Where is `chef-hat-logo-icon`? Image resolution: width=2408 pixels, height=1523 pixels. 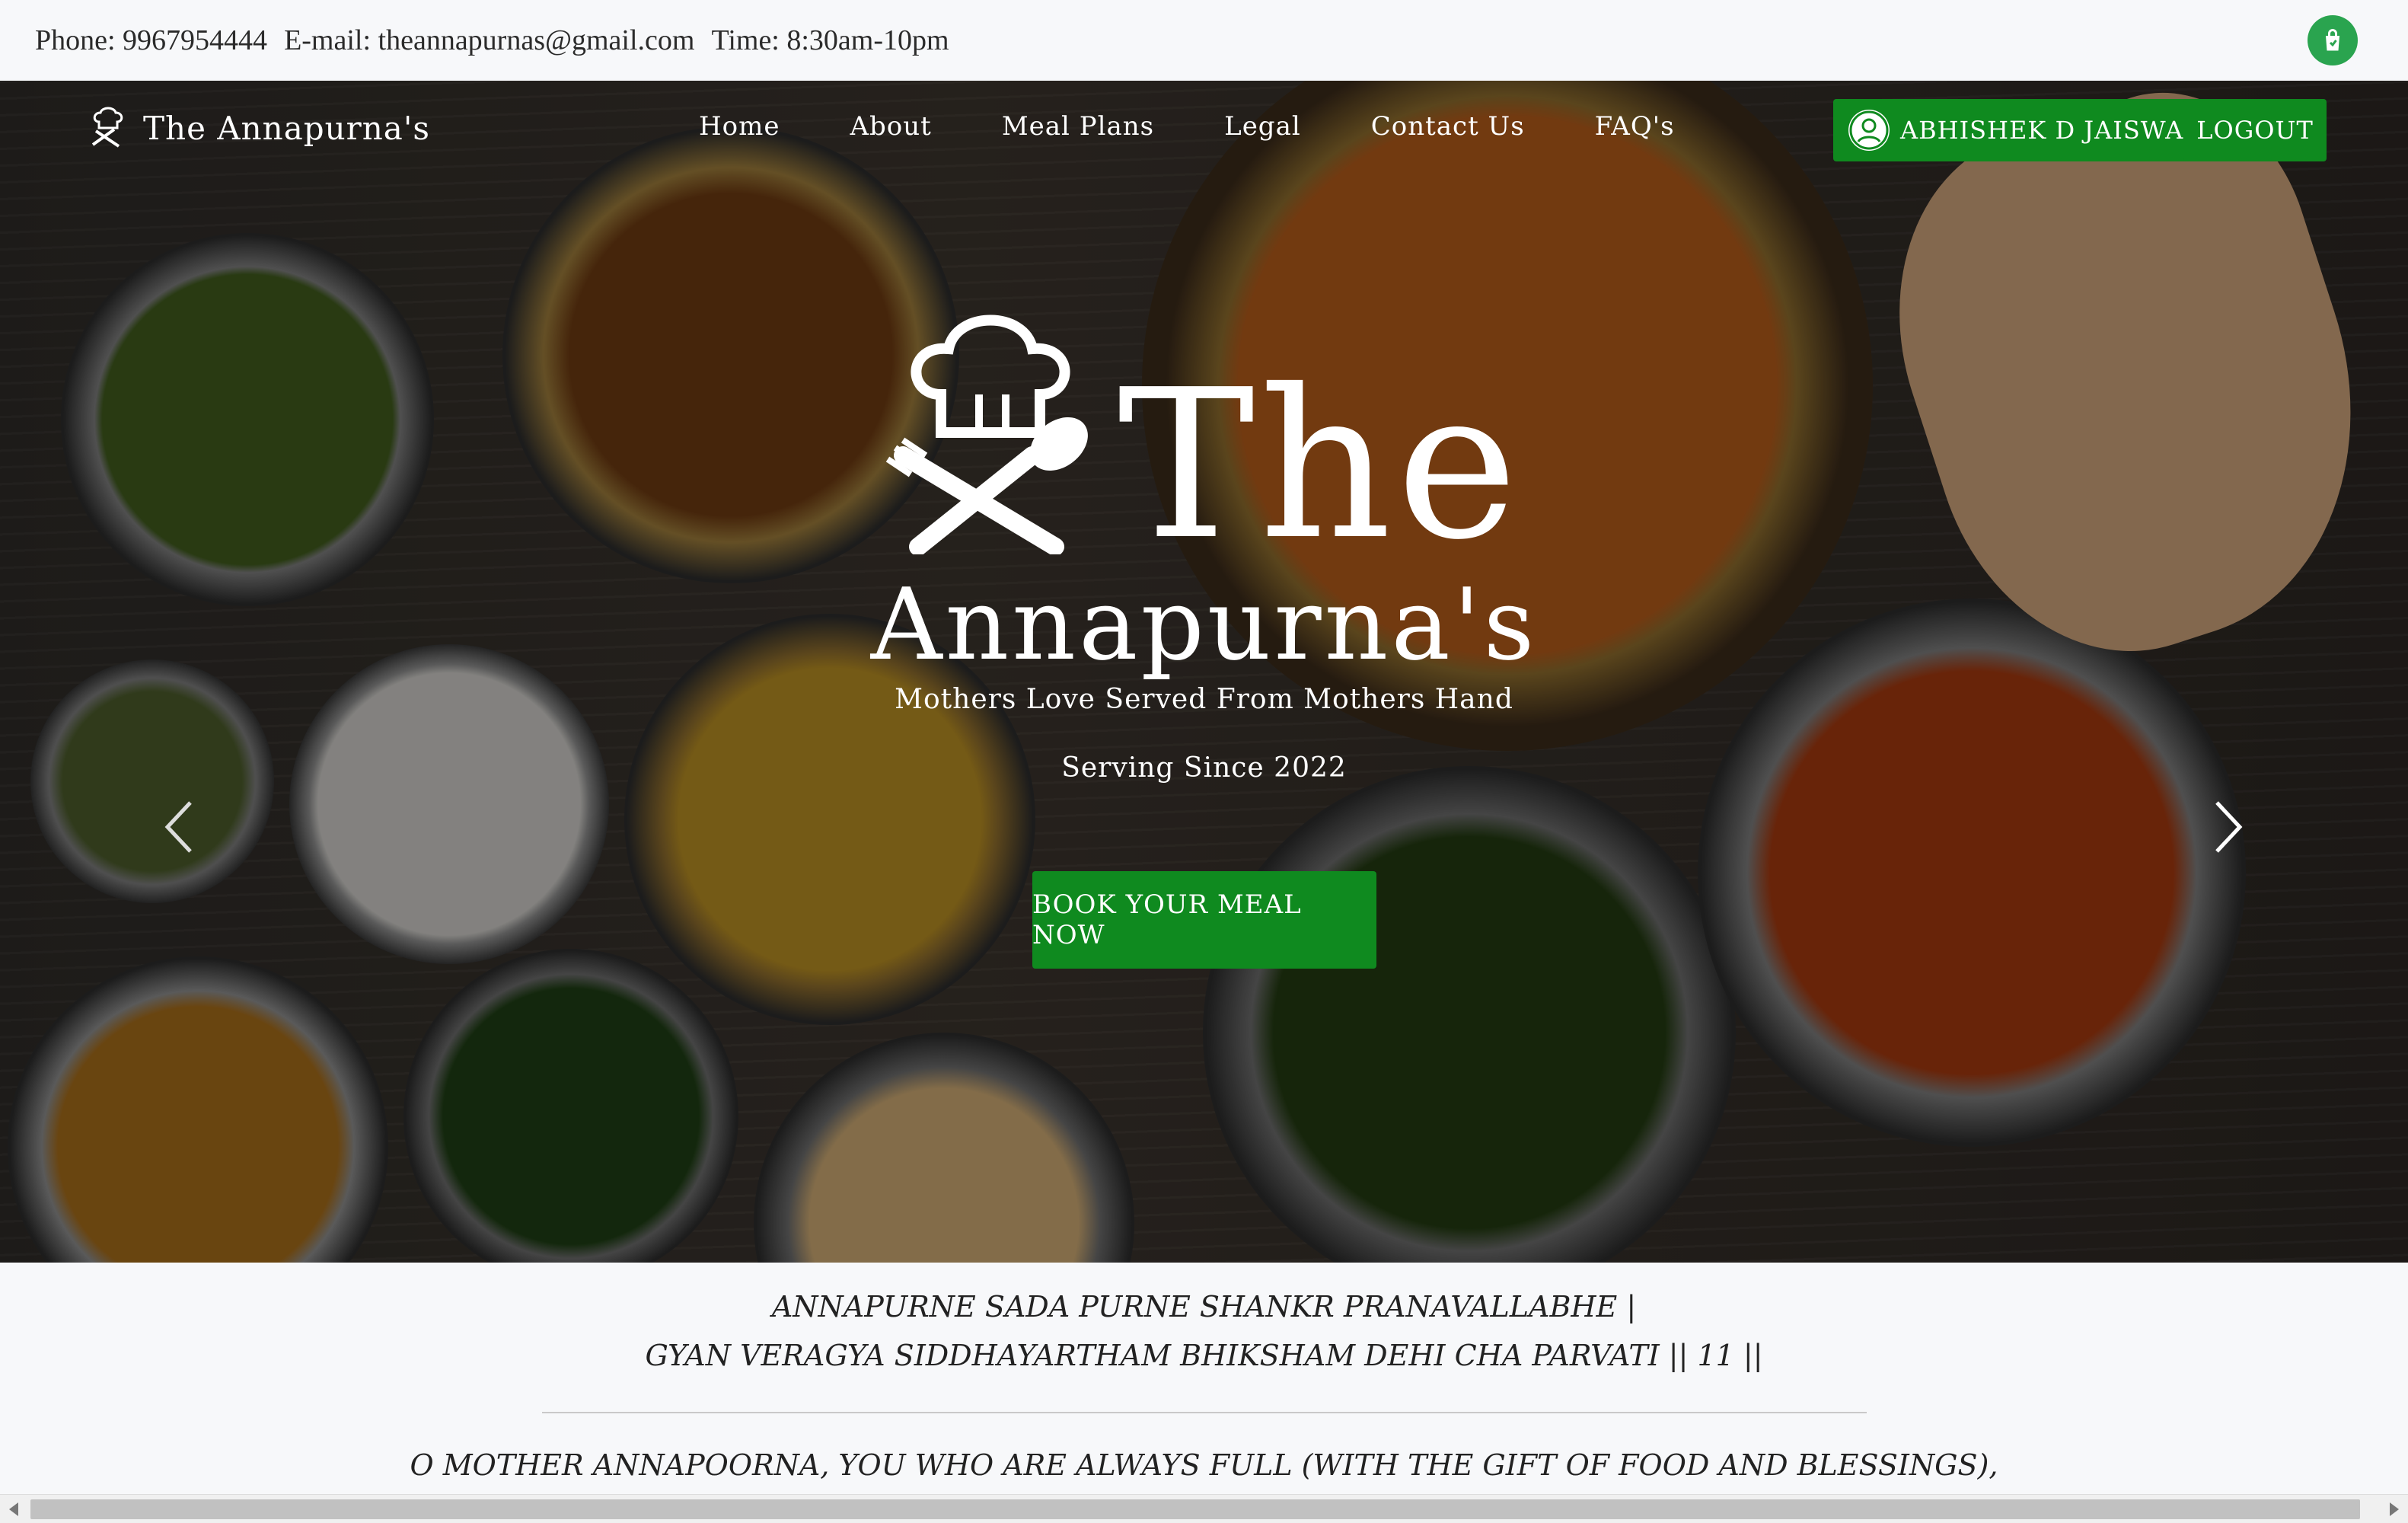 chef-hat-logo-icon is located at coordinates (107, 127).